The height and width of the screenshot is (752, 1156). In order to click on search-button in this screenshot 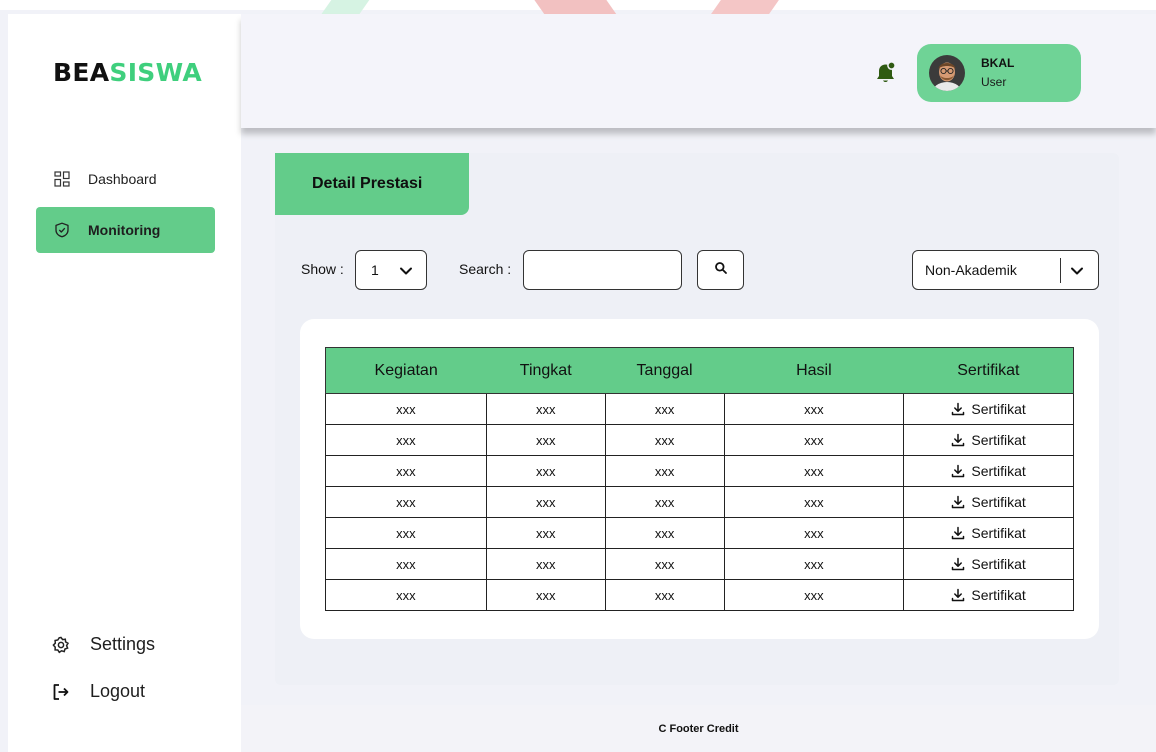, I will do `click(720, 270)`.